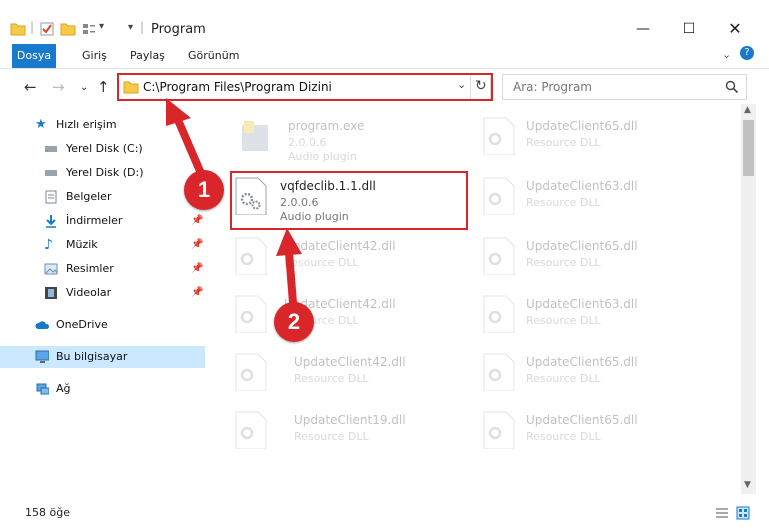 The width and height of the screenshot is (769, 532). What do you see at coordinates (748, 299) in the screenshot?
I see `vertical-scrollbar: ▲ ▼` at bounding box center [748, 299].